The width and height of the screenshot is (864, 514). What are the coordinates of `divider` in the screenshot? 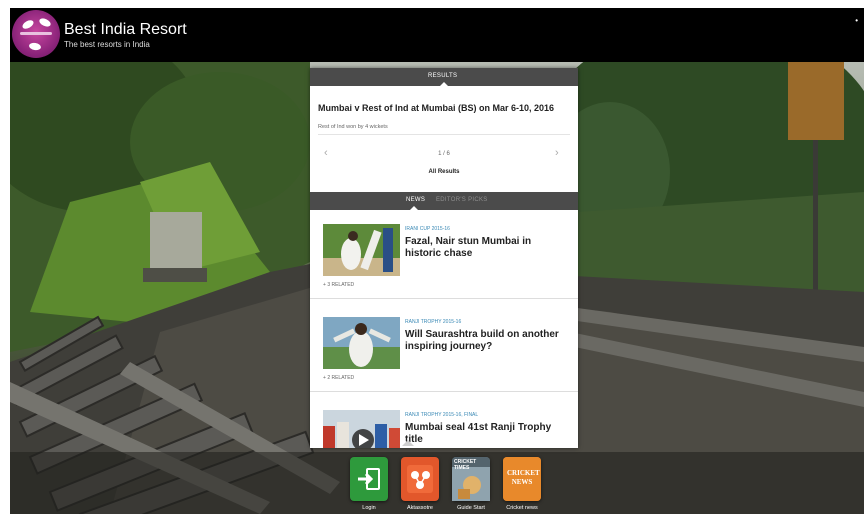 It's located at (444, 134).